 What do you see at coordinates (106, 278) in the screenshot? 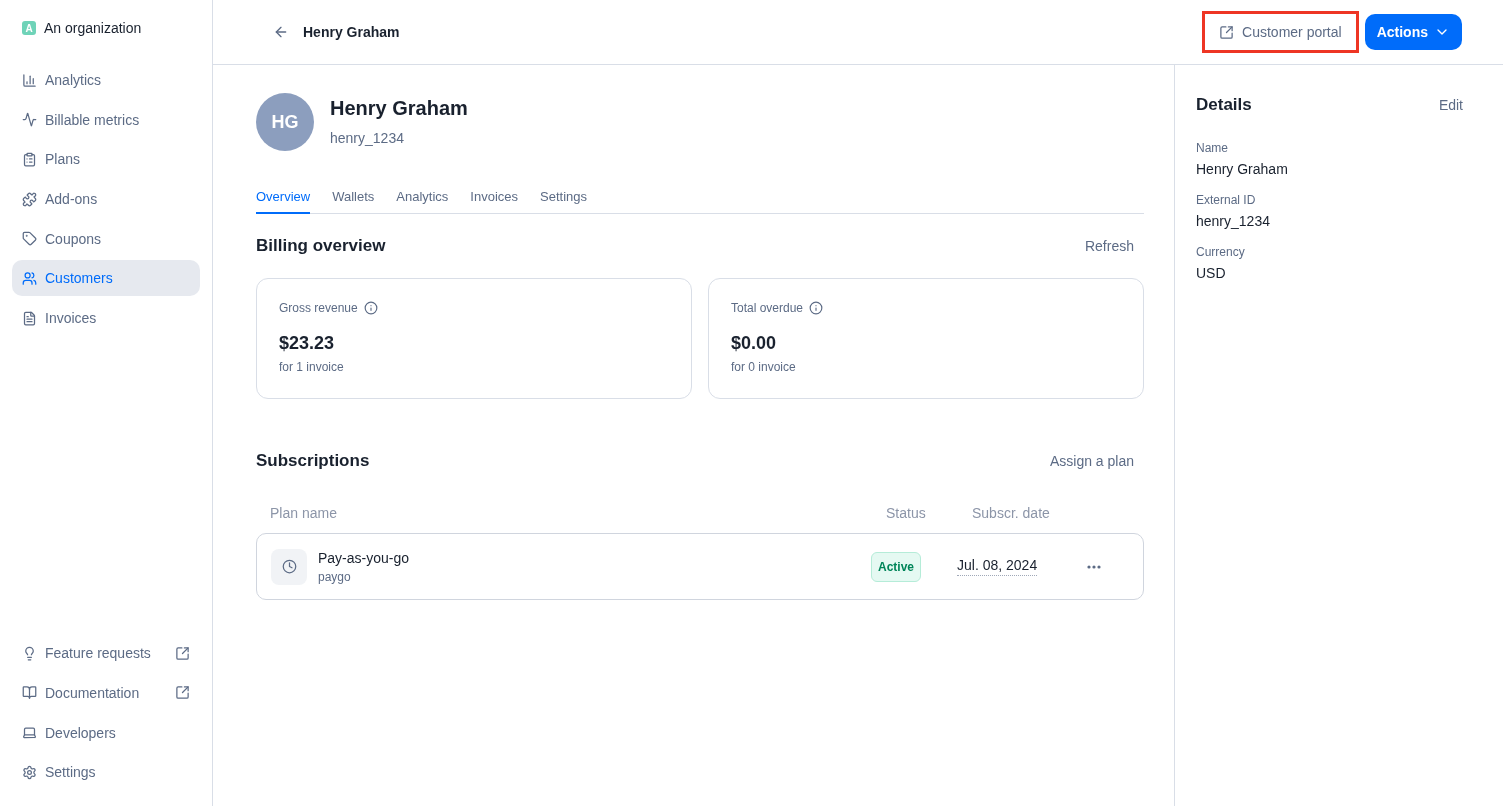
I see `sidebar-item: Customers` at bounding box center [106, 278].